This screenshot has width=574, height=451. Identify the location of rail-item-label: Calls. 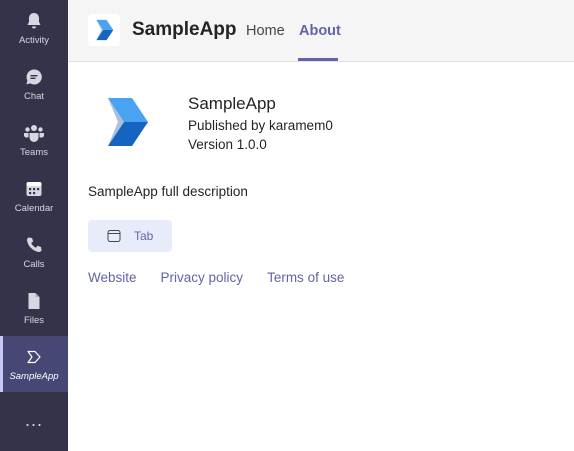
(34, 264).